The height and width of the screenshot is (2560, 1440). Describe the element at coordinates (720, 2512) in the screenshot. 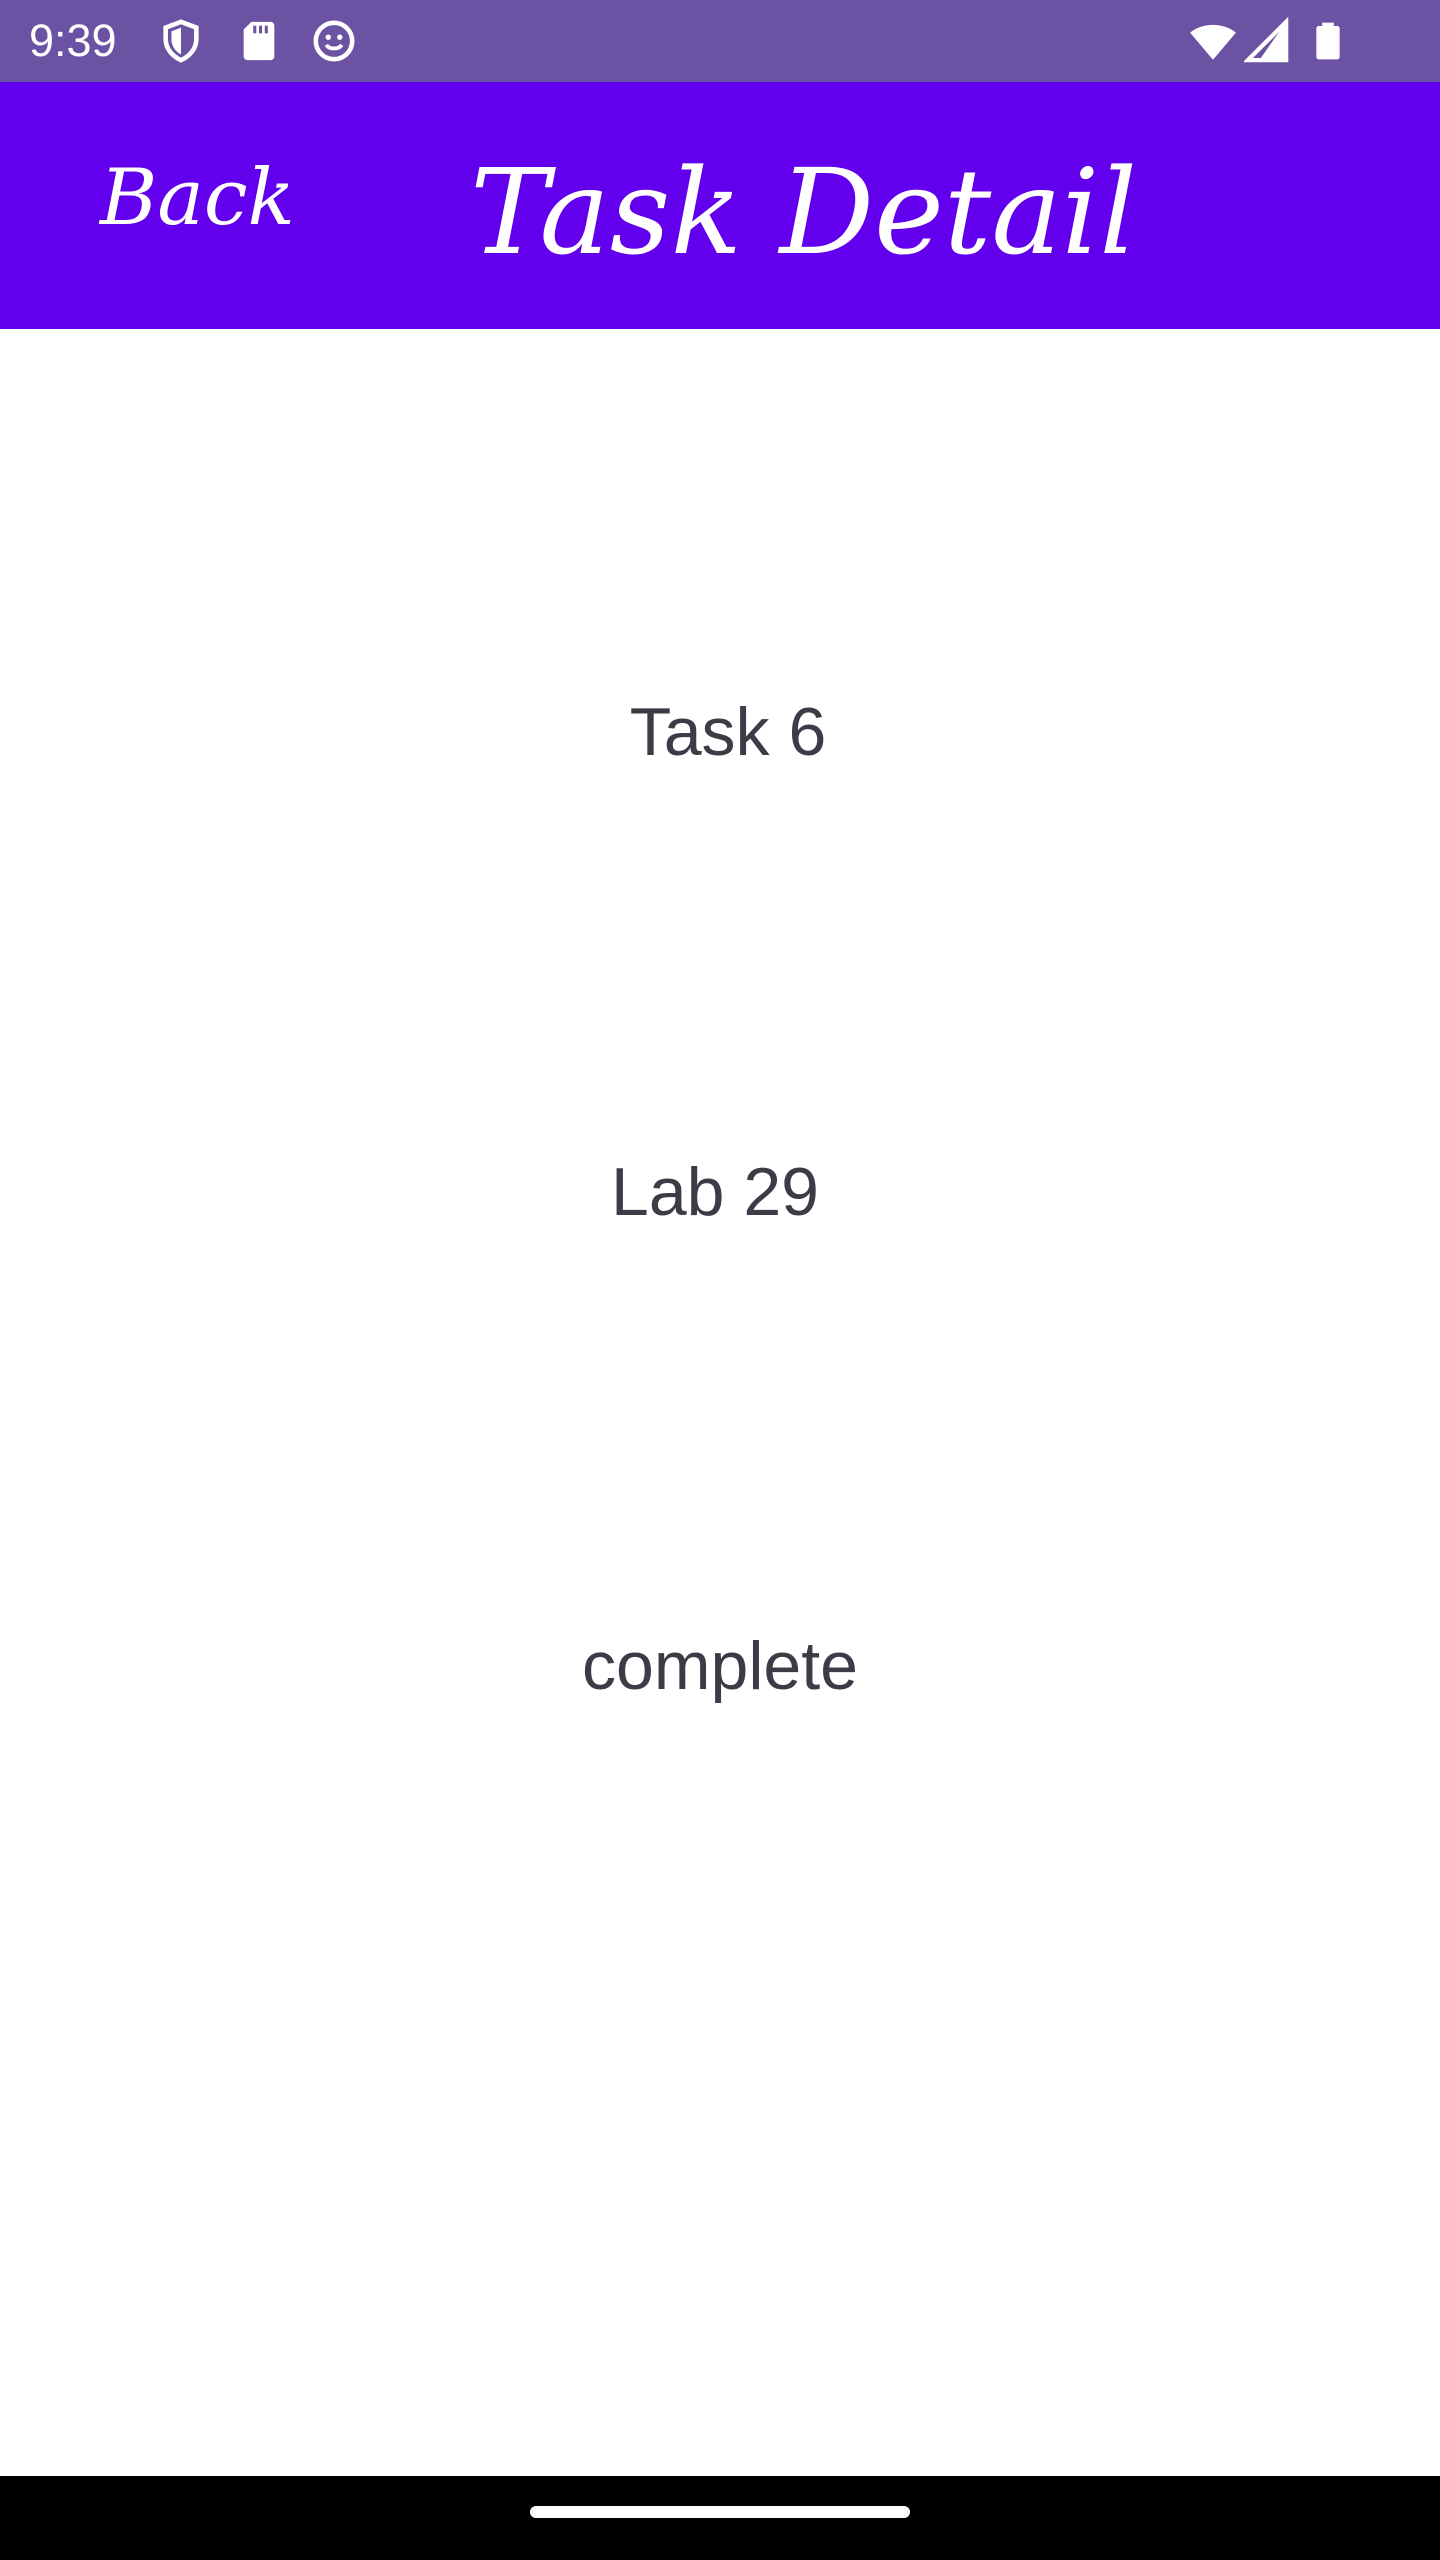

I see `home-handle` at that location.